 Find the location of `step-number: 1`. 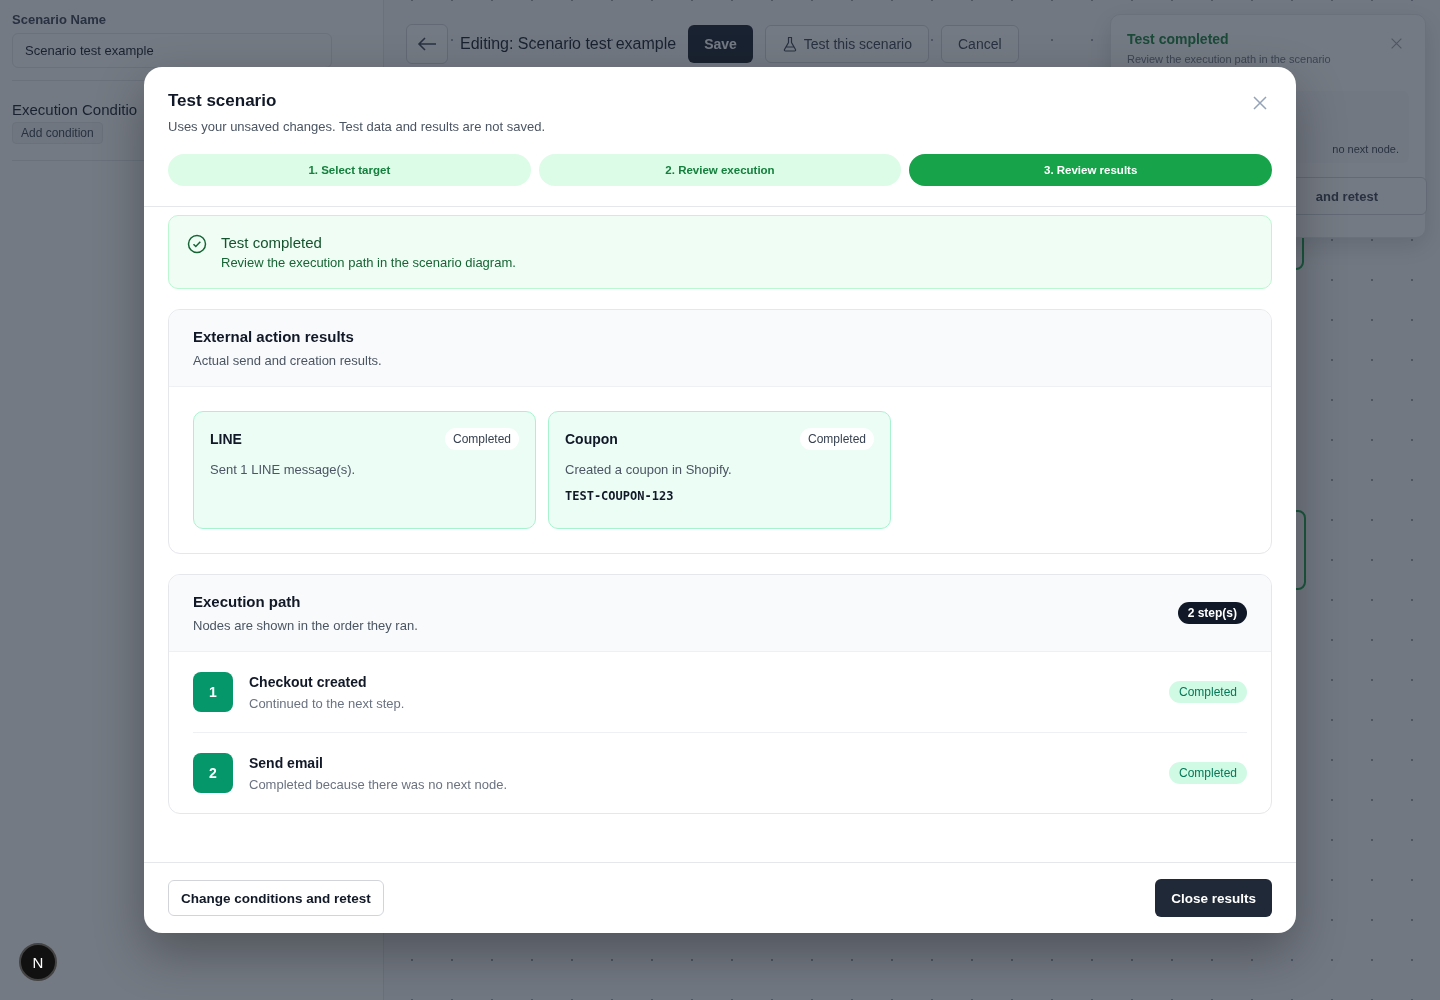

step-number: 1 is located at coordinates (213, 692).